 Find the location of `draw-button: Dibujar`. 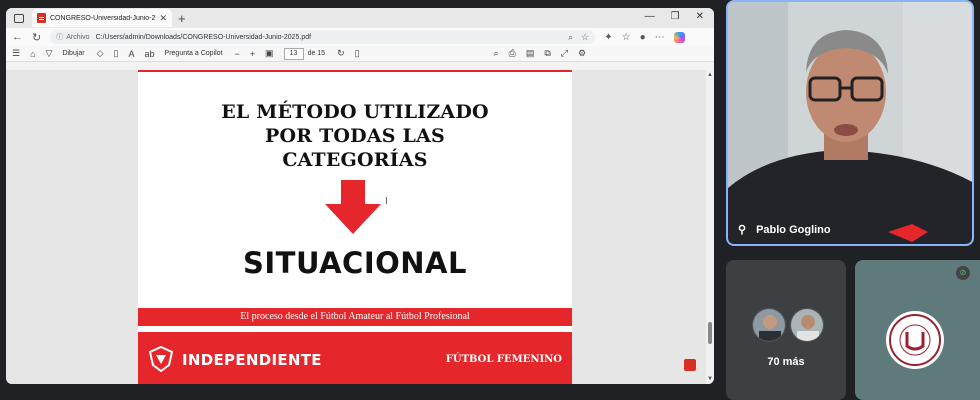

draw-button: Dibujar is located at coordinates (73, 53).